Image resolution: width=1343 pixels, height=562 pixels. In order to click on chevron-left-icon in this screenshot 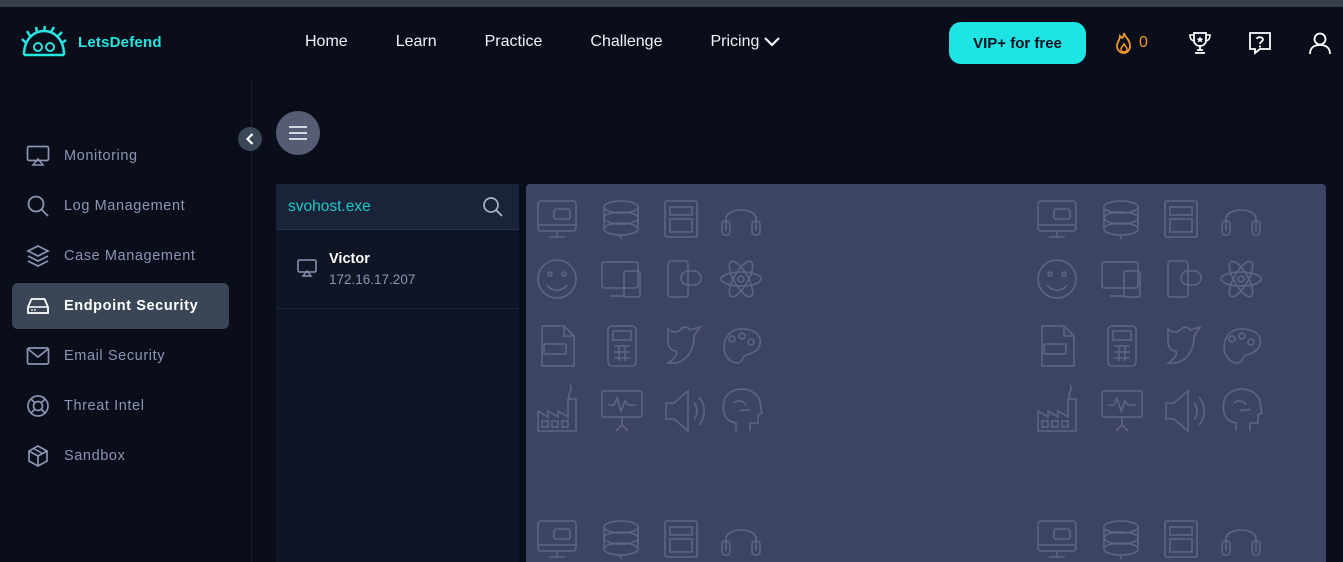, I will do `click(249, 139)`.